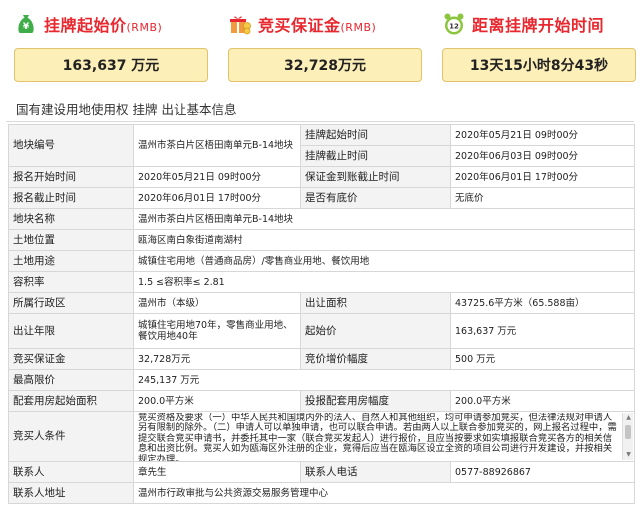  I want to click on label-cell: 所属行政区, so click(71, 303).